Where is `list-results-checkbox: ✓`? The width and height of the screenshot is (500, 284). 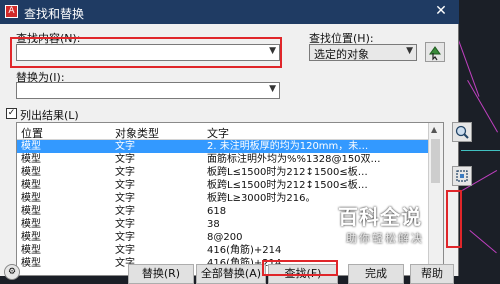
list-results-checkbox: ✓ is located at coordinates (11, 113).